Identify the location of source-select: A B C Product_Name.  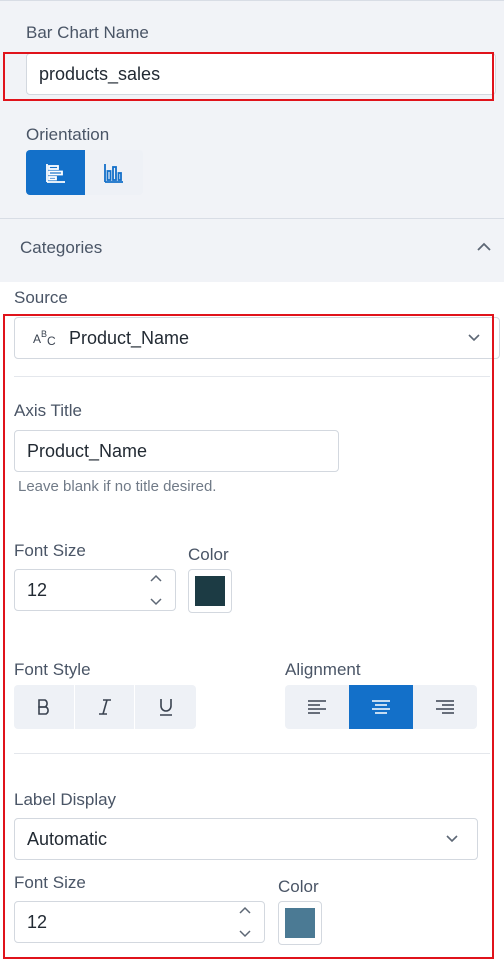
(257, 338).